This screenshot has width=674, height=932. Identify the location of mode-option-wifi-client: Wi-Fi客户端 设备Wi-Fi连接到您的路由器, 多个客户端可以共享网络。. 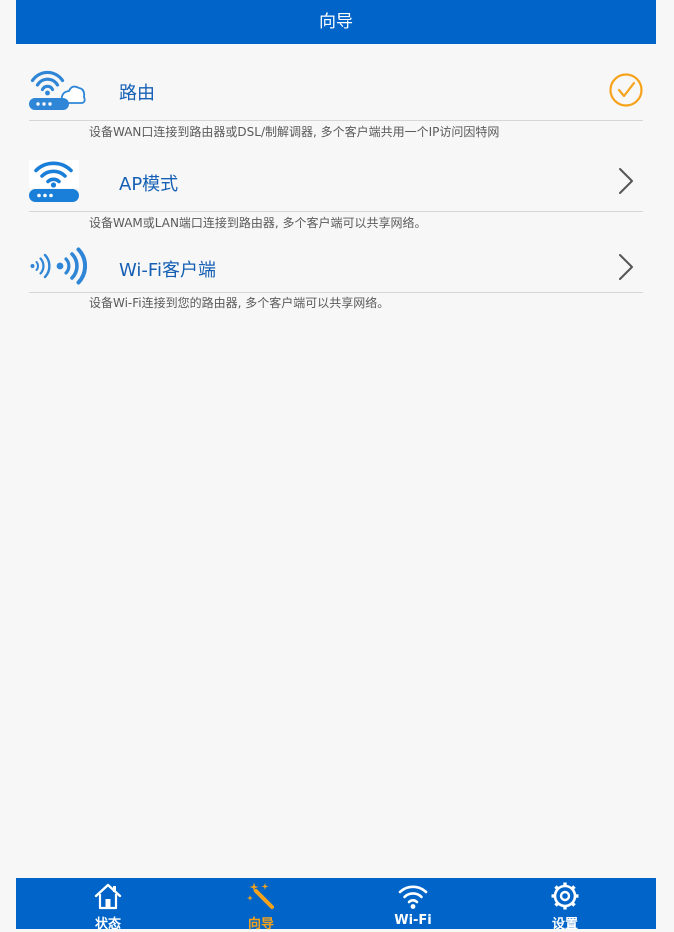
(336, 277).